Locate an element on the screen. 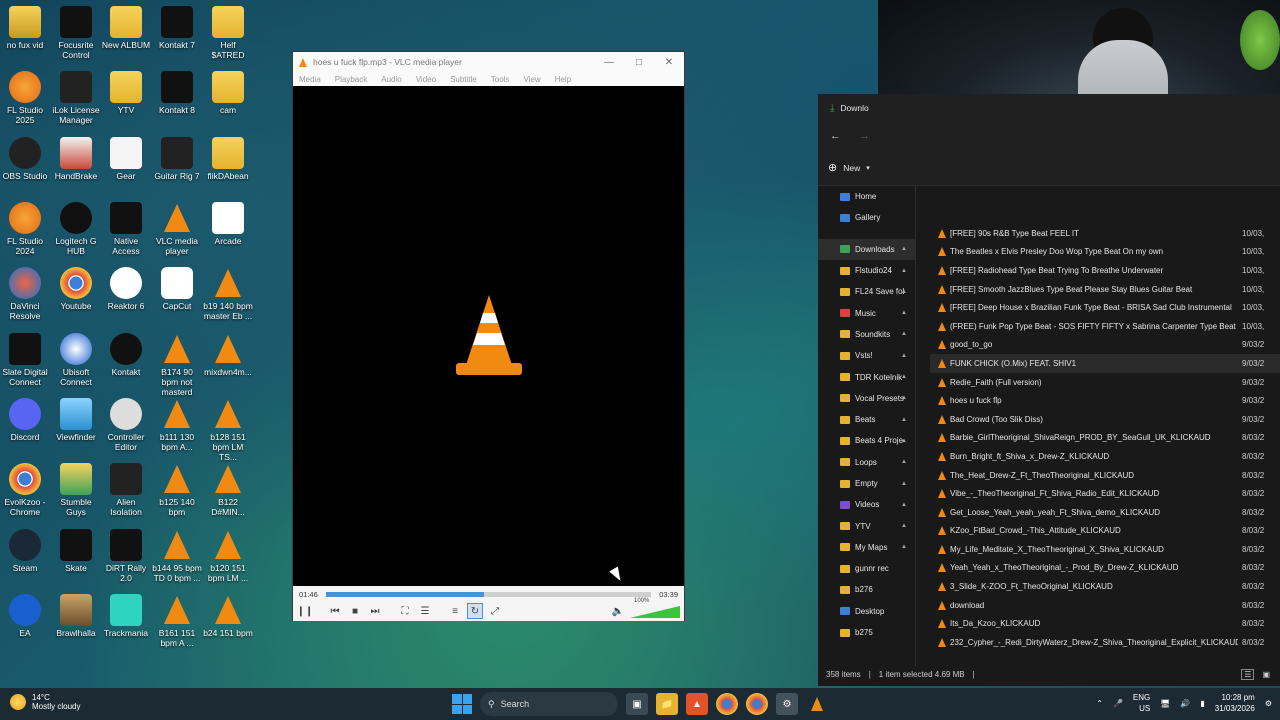  seek-bar is located at coordinates (488, 594).